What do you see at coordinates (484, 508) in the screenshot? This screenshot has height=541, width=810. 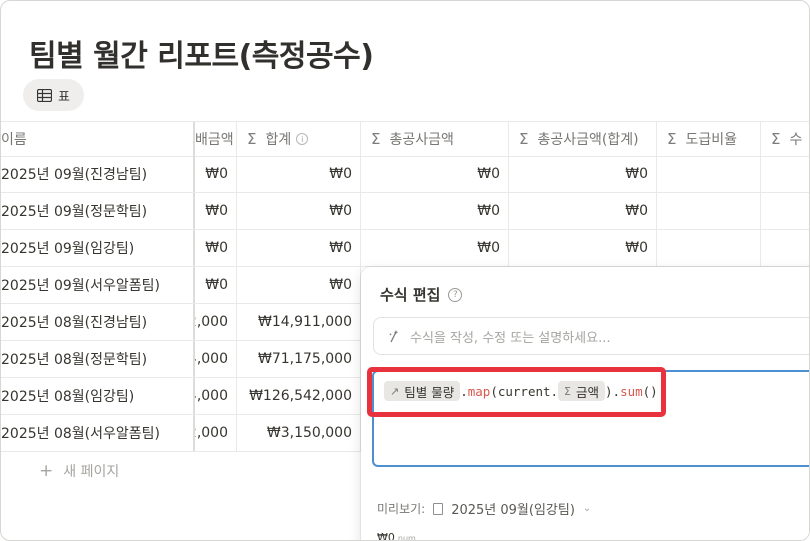 I see `preview-selector: 미리보기: 2025년 09월(임강팀) ⌄` at bounding box center [484, 508].